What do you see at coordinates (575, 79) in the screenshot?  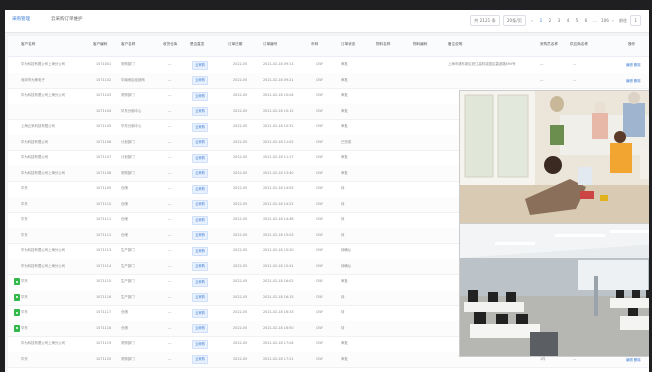 I see `cell-vendor: —` at bounding box center [575, 79].